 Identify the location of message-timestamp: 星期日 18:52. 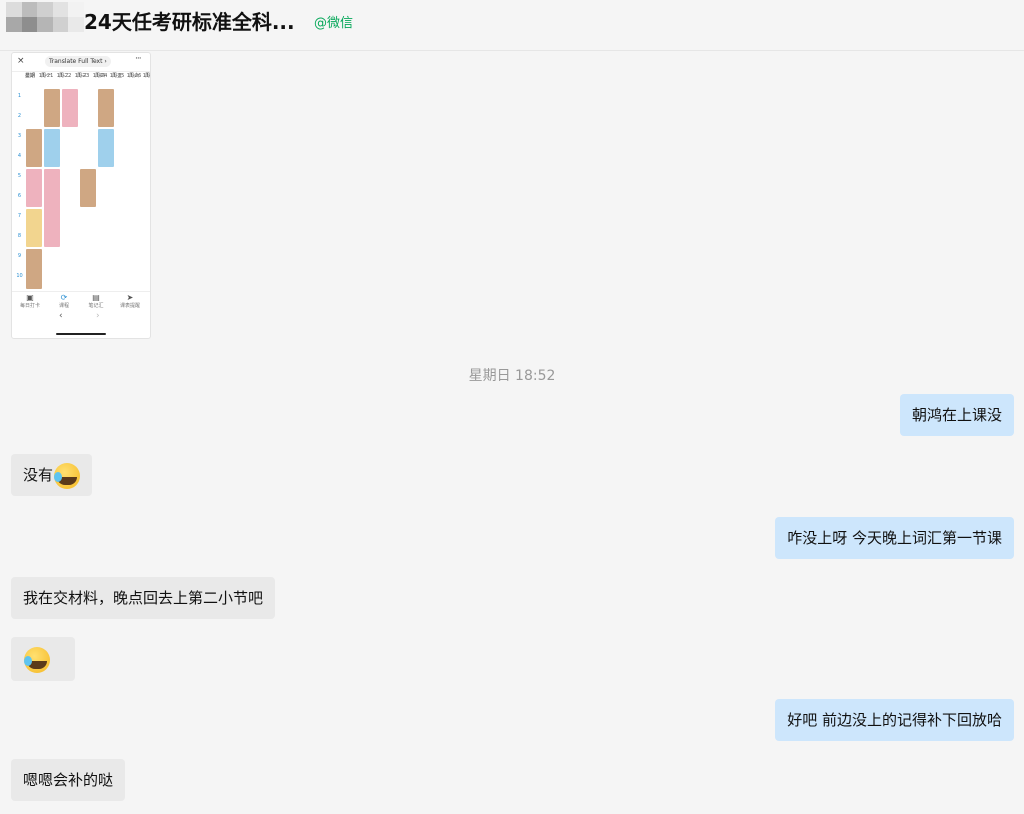
(512, 376).